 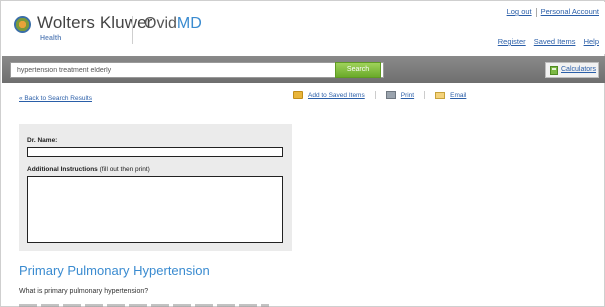 What do you see at coordinates (440, 95) in the screenshot?
I see `envelope-icon` at bounding box center [440, 95].